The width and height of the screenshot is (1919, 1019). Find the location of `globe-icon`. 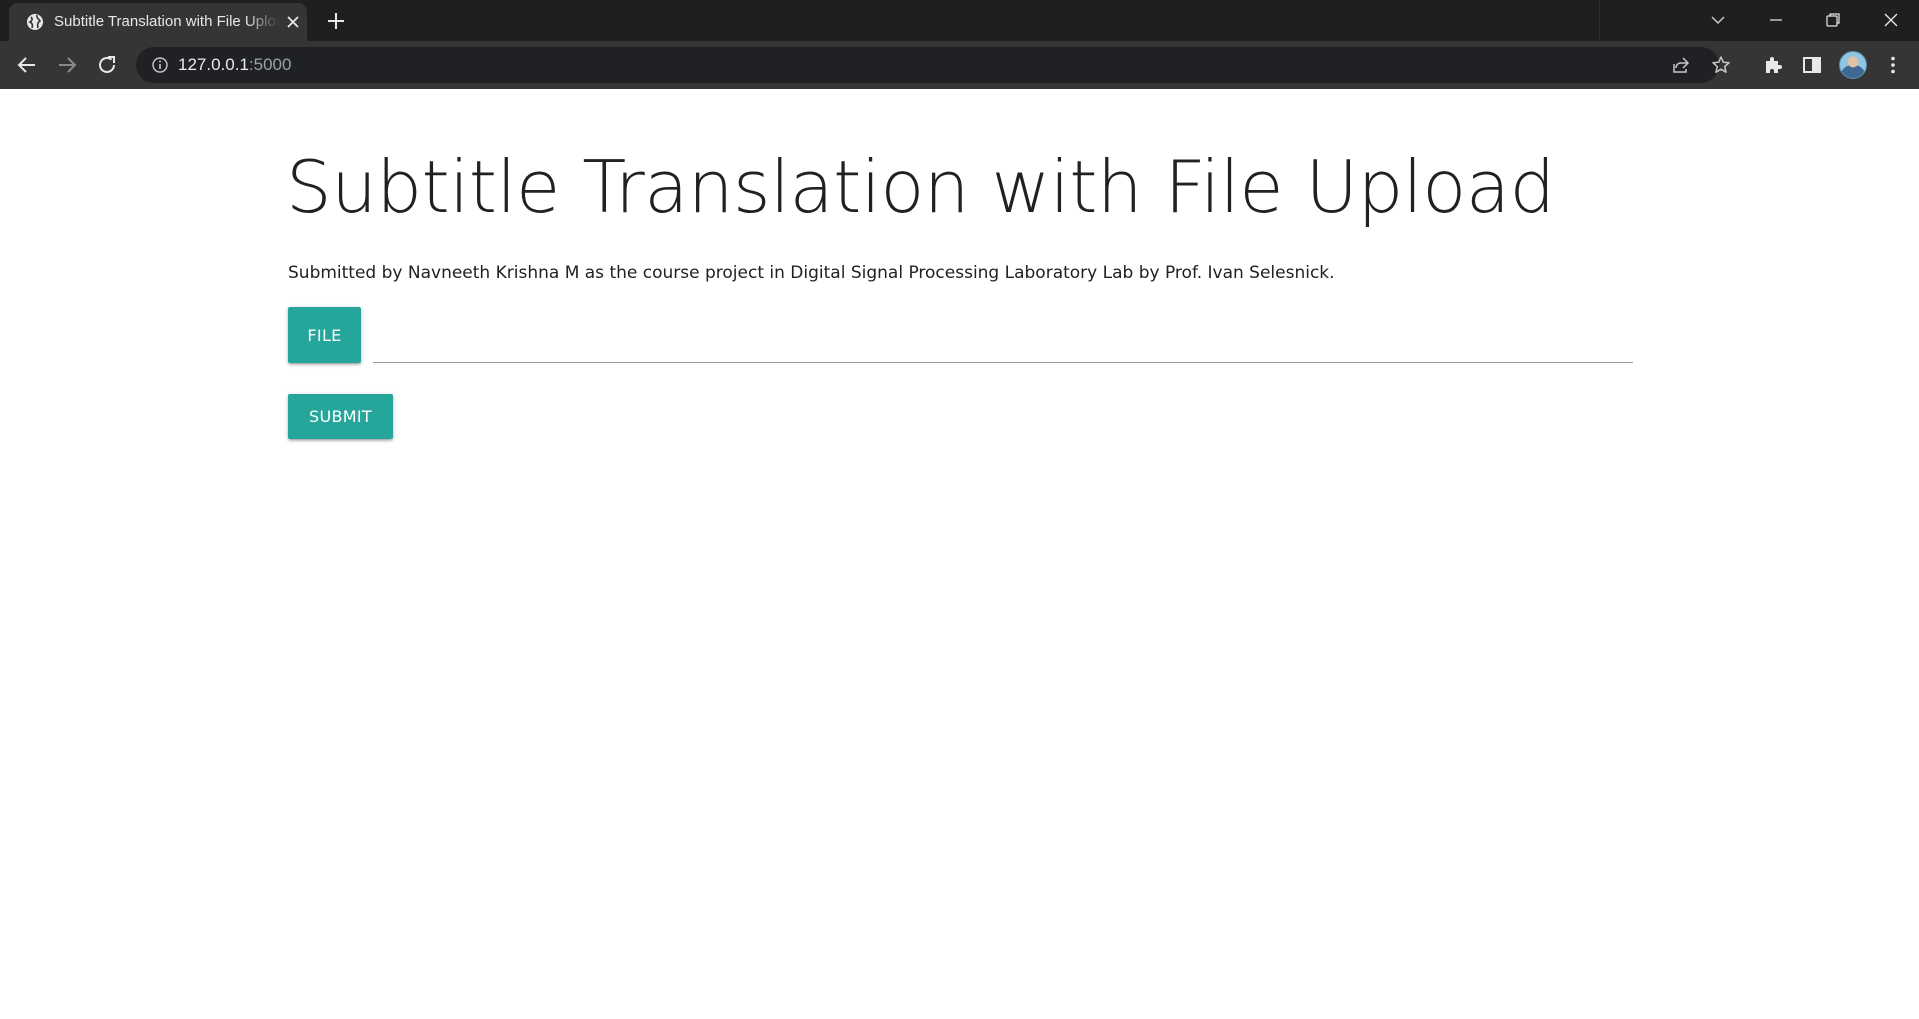

globe-icon is located at coordinates (35, 22).